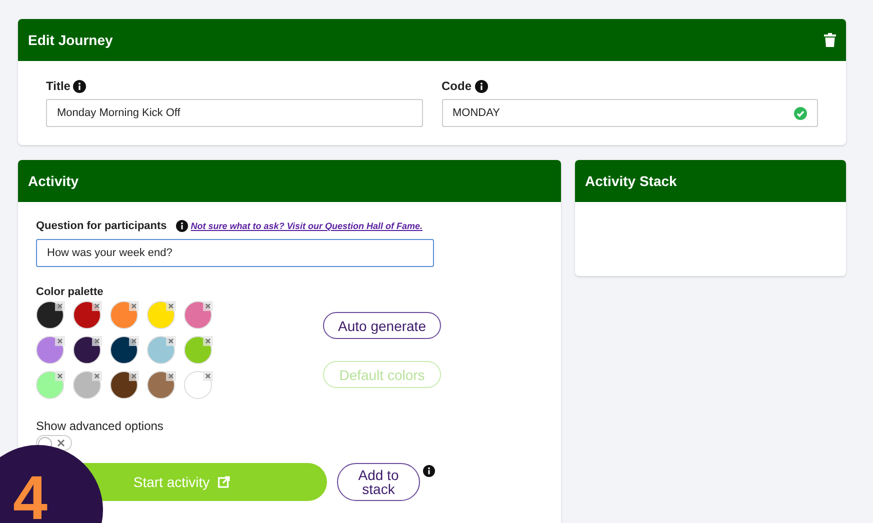  I want to click on palette-label: Color palette, so click(70, 292).